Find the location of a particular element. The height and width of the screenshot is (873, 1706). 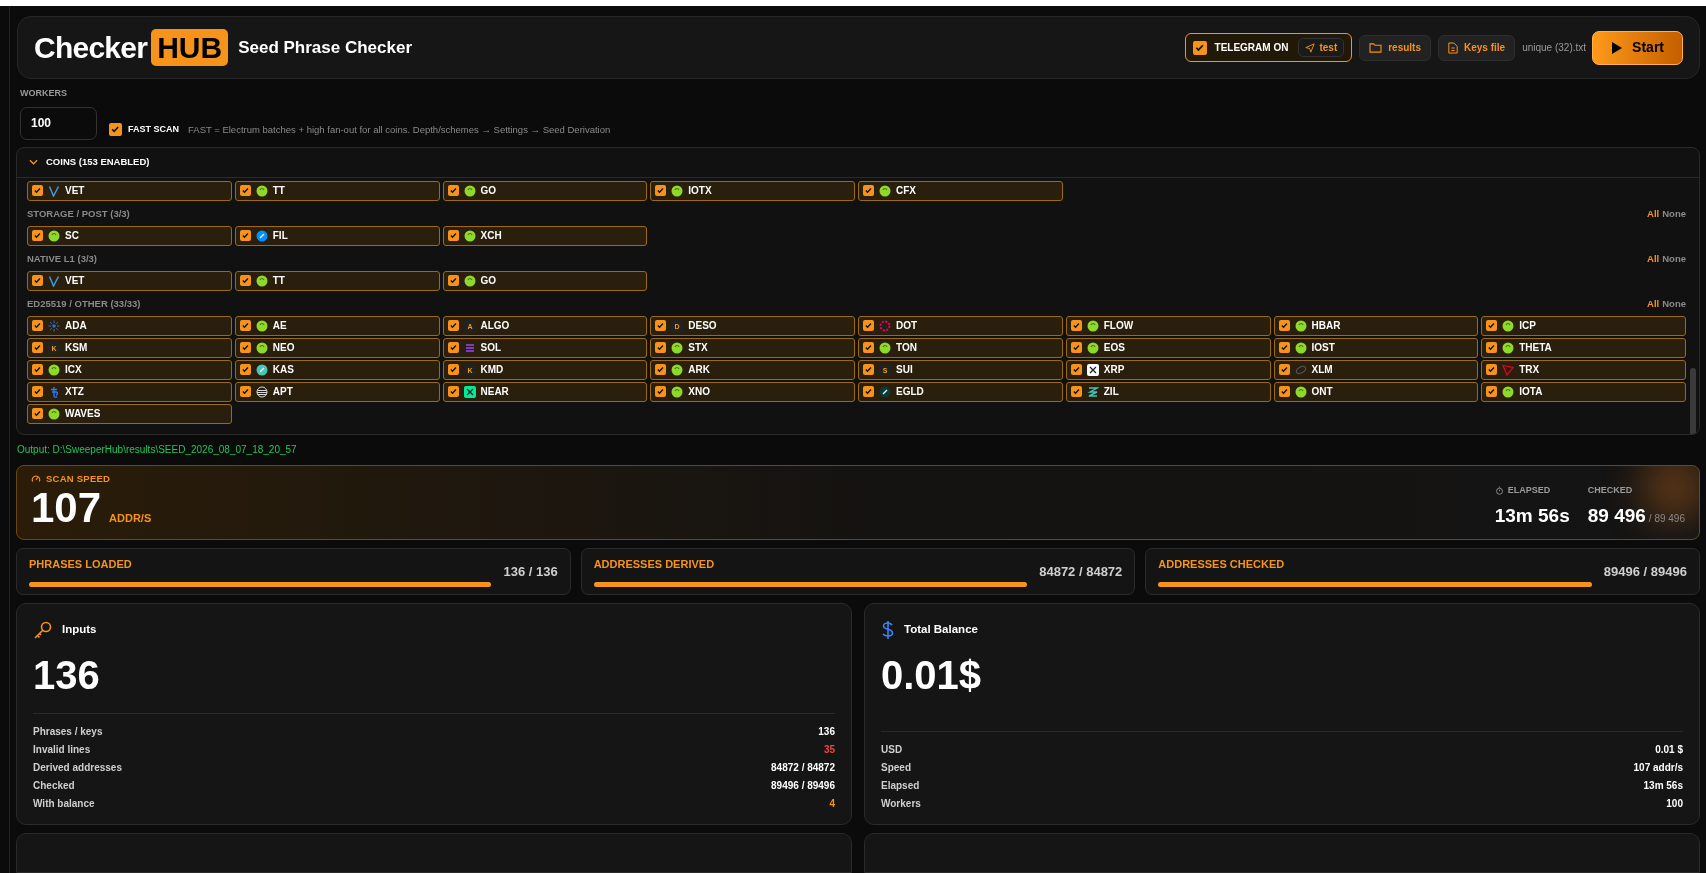

coin-toggle: IOTX is located at coordinates (752, 190).